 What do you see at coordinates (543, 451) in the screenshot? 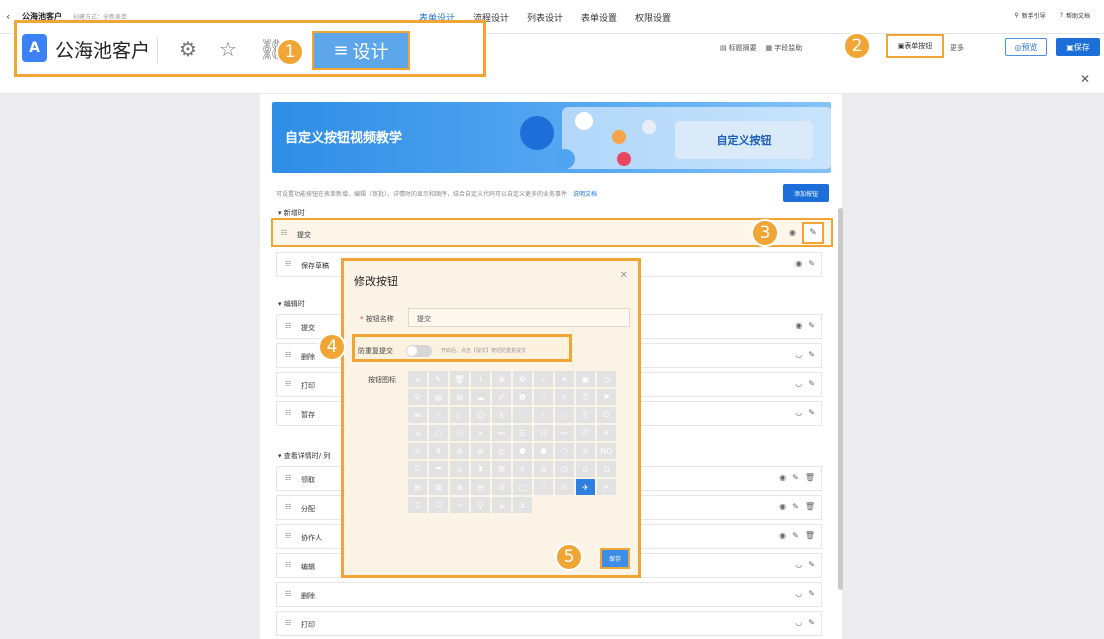
I see `icon-option: ⚉` at bounding box center [543, 451].